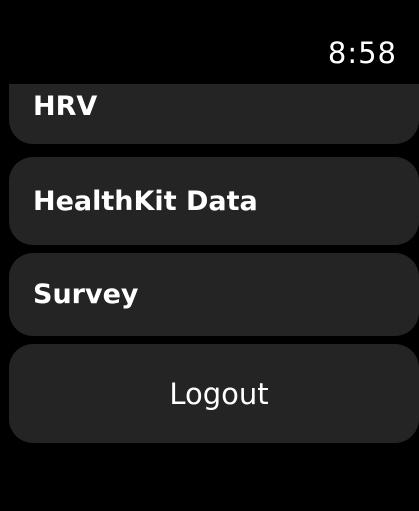  Describe the element at coordinates (86, 294) in the screenshot. I see `menu-item-label: Survey` at that location.